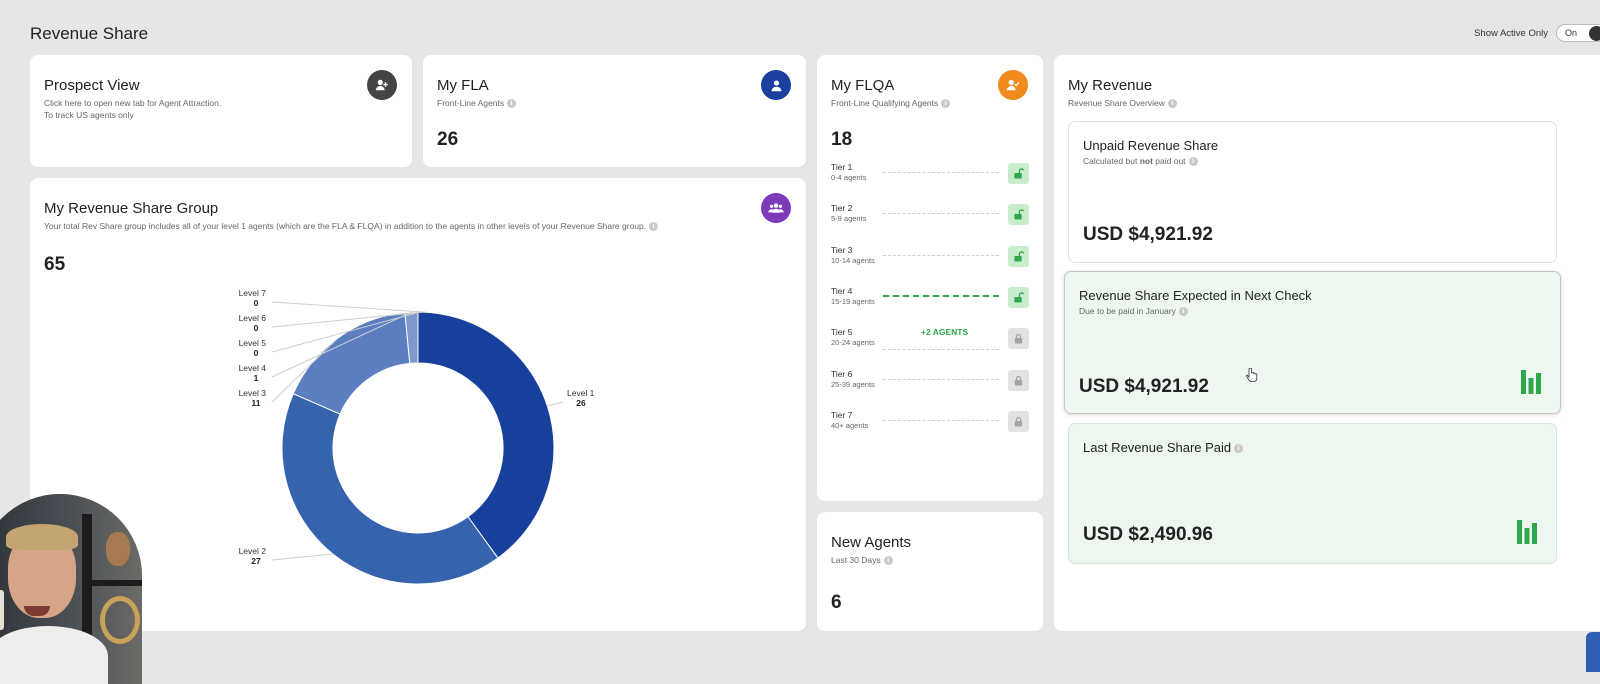  Describe the element at coordinates (1163, 447) in the screenshot. I see `last-title: Last Revenue Share Paid i` at that location.